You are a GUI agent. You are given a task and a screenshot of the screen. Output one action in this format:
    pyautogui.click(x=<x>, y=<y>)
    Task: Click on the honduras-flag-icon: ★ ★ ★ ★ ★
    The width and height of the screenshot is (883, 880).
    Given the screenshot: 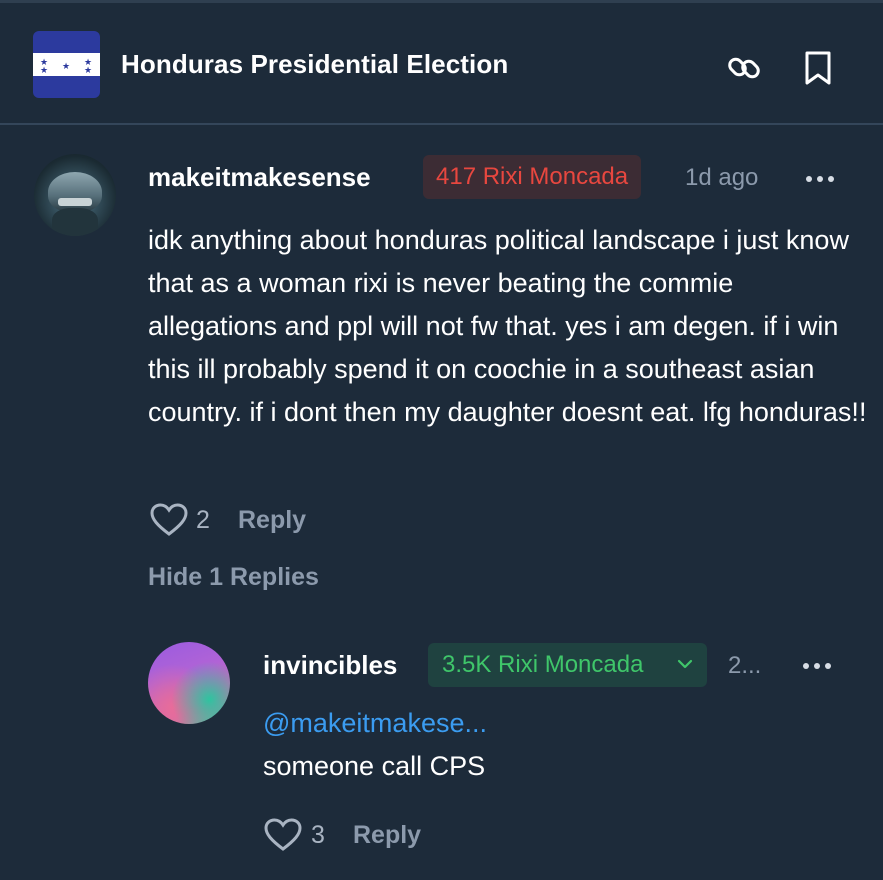 What is the action you would take?
    pyautogui.click(x=66, y=64)
    